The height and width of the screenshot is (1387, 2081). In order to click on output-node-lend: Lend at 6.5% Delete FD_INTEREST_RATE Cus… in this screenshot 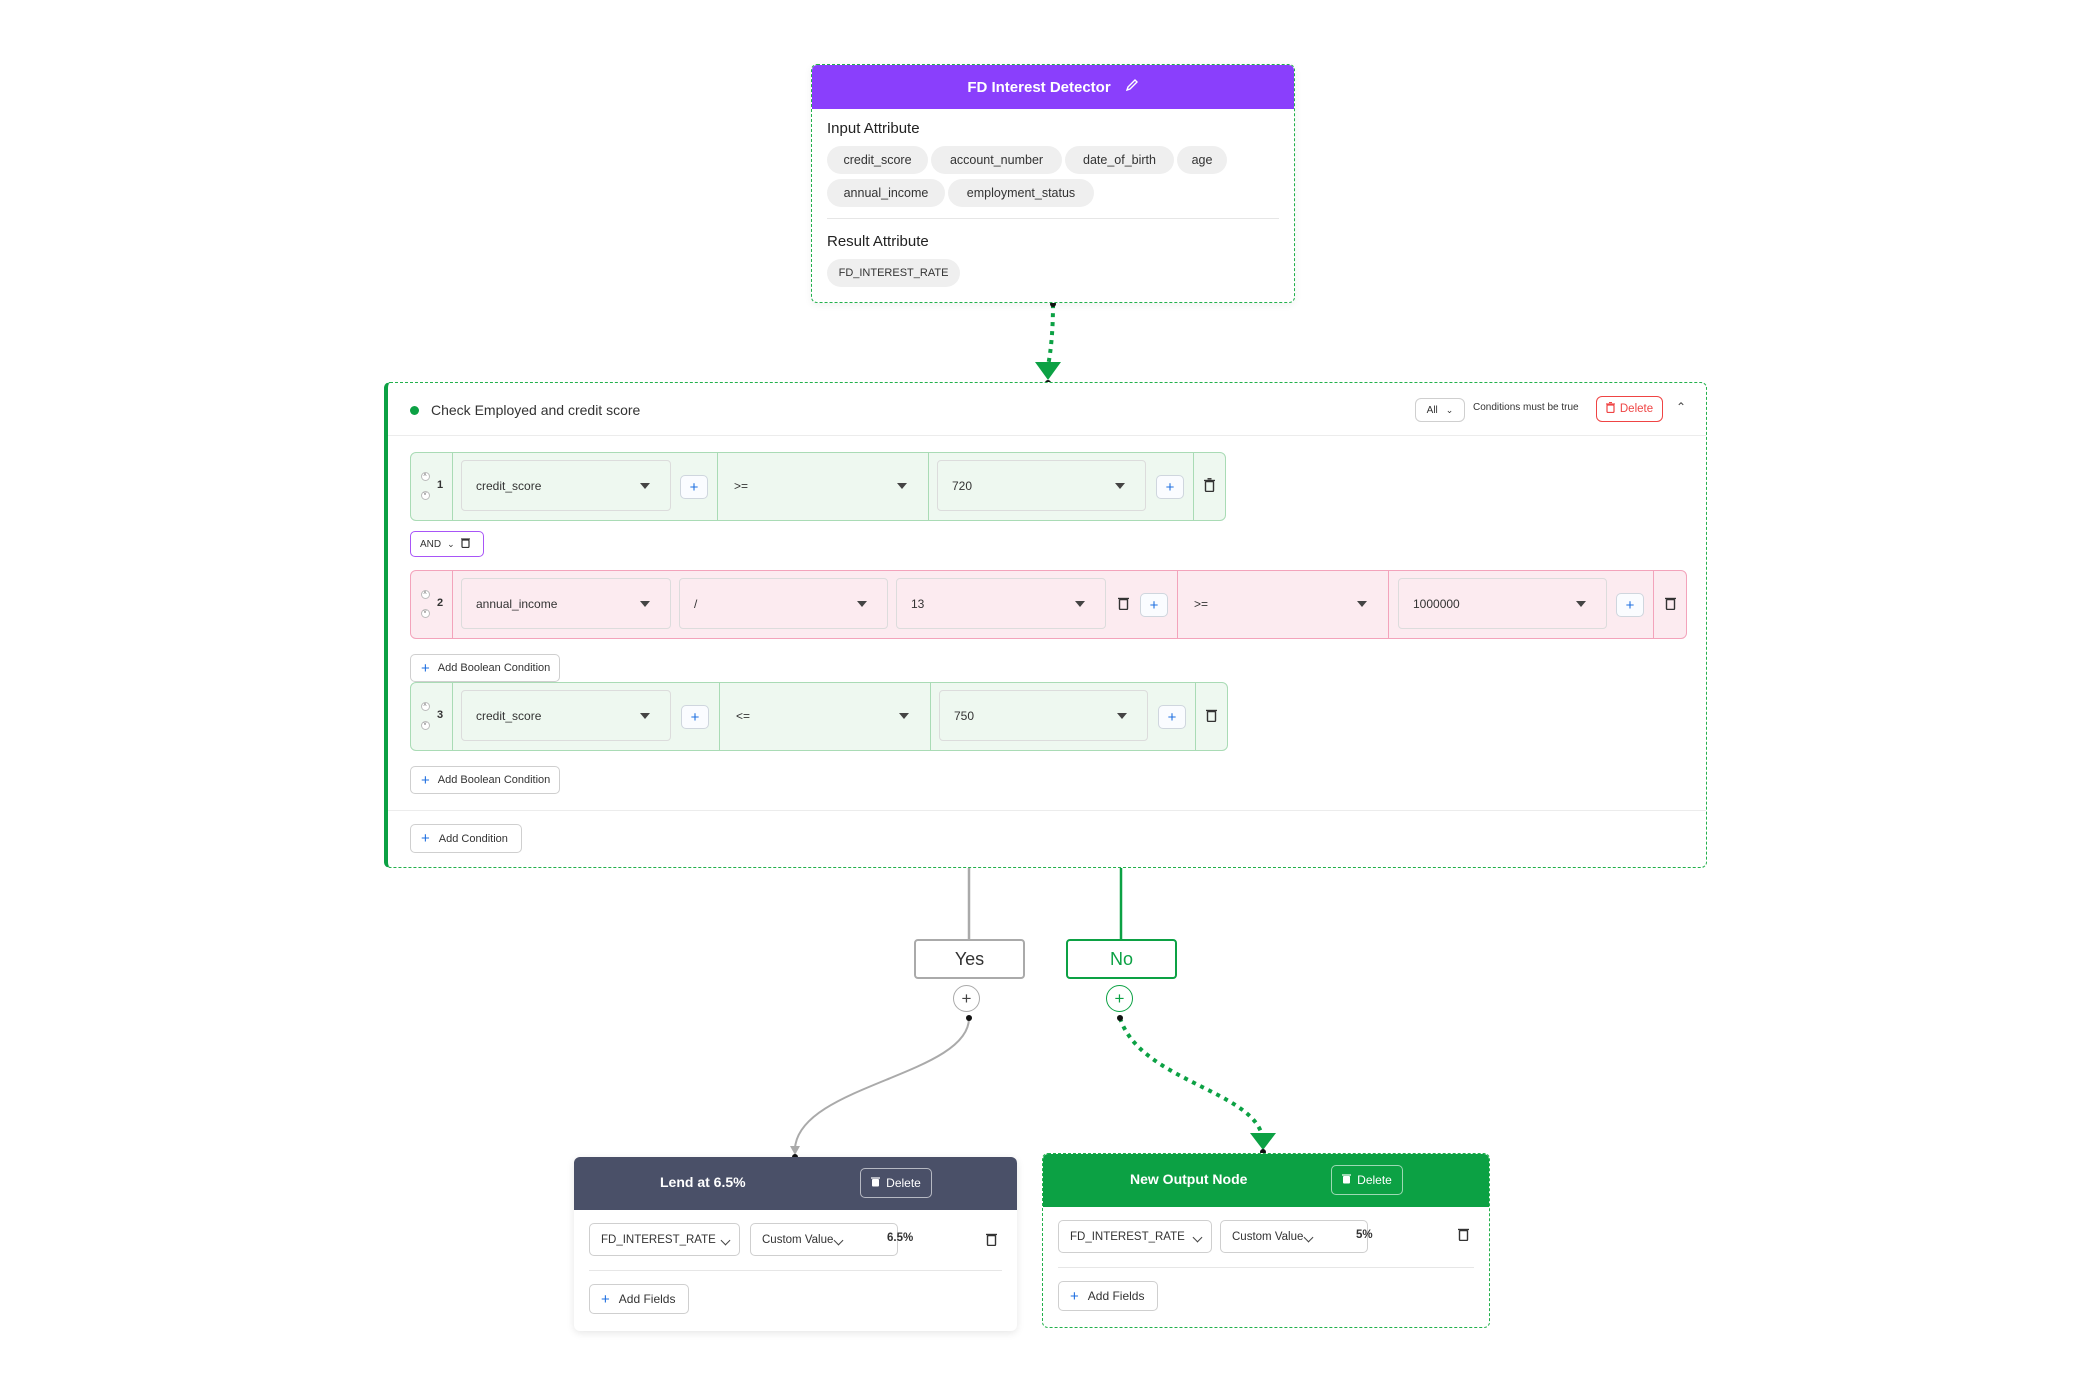, I will do `click(795, 1244)`.